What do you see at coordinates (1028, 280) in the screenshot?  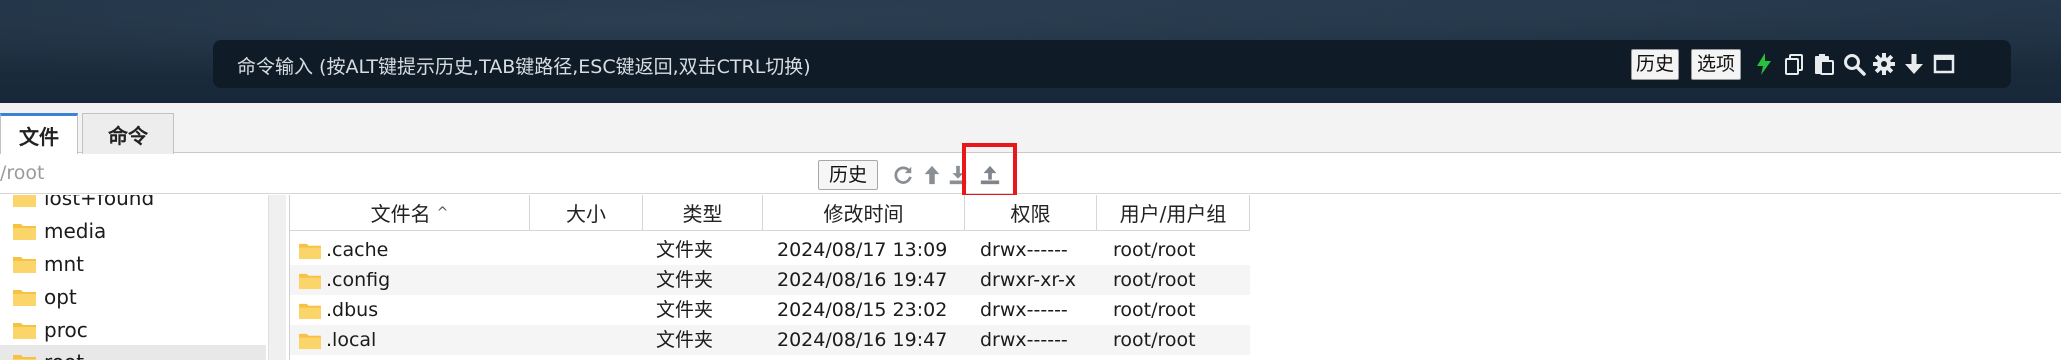 I see `file-permissions: drwxr-xr-x` at bounding box center [1028, 280].